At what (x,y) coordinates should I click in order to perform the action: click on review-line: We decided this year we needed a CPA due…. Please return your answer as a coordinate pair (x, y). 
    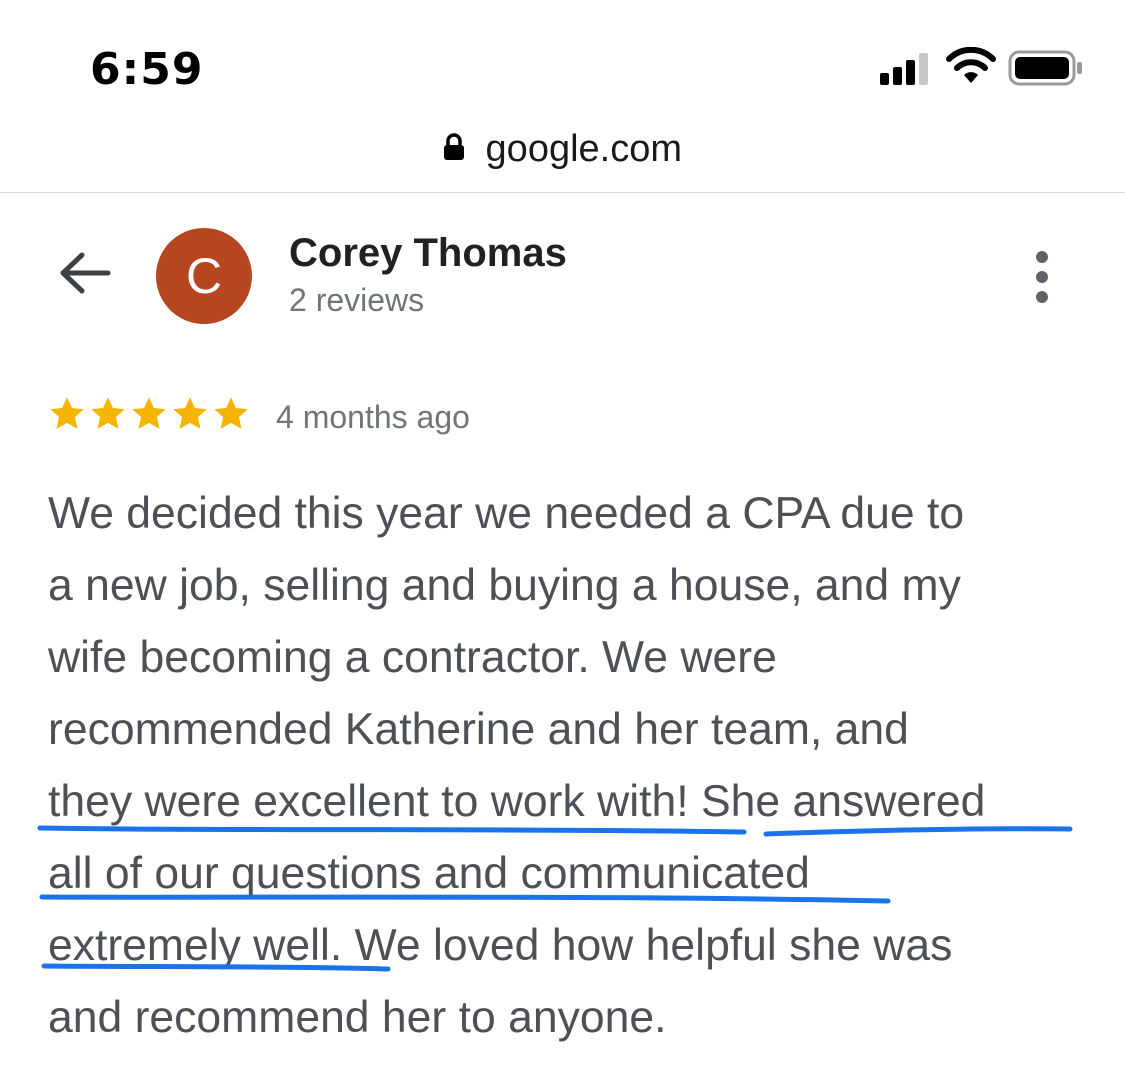
    Looking at the image, I should click on (506, 513).